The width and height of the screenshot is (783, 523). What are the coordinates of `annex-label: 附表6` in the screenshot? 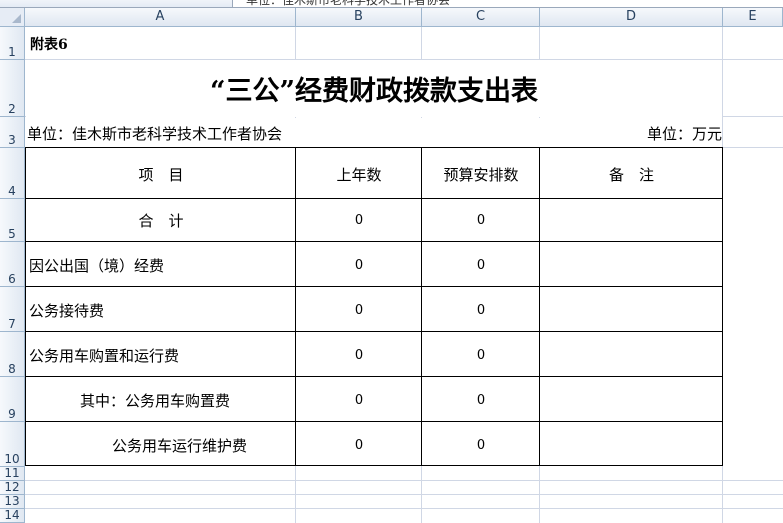 It's located at (160, 43).